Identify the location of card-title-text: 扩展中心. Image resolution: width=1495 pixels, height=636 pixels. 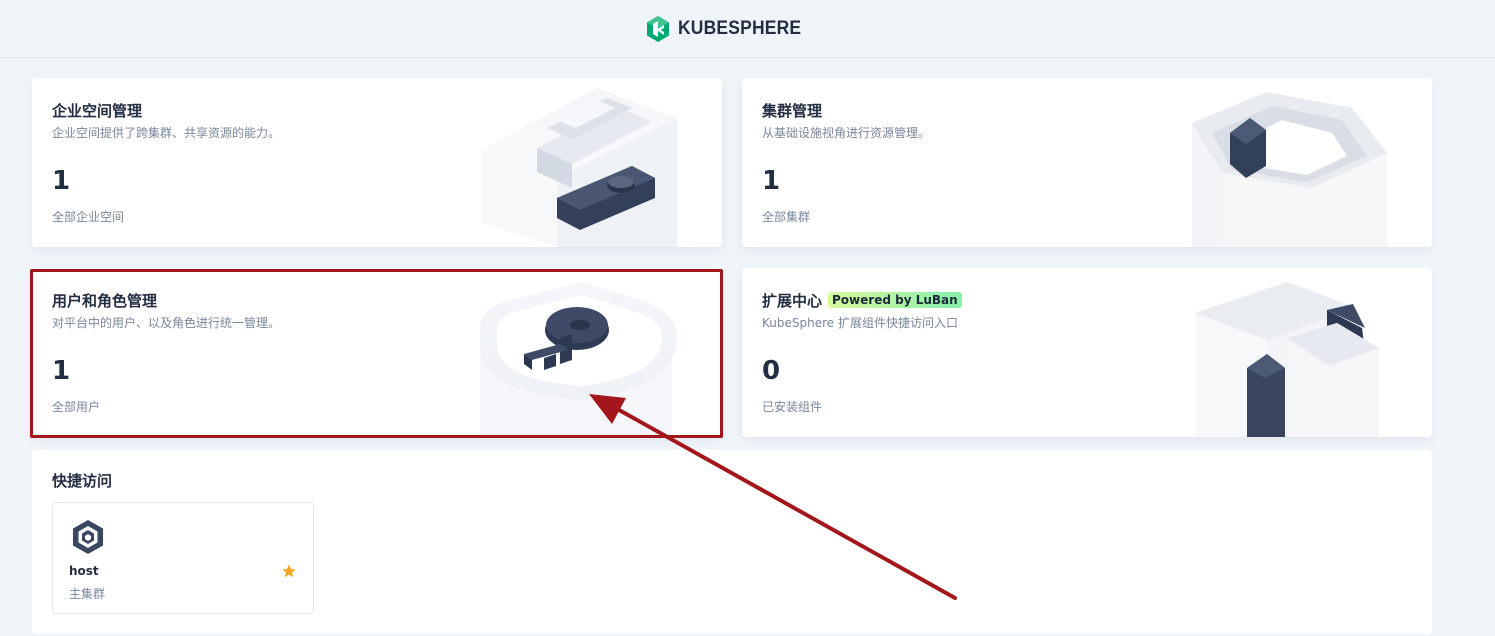
(792, 301).